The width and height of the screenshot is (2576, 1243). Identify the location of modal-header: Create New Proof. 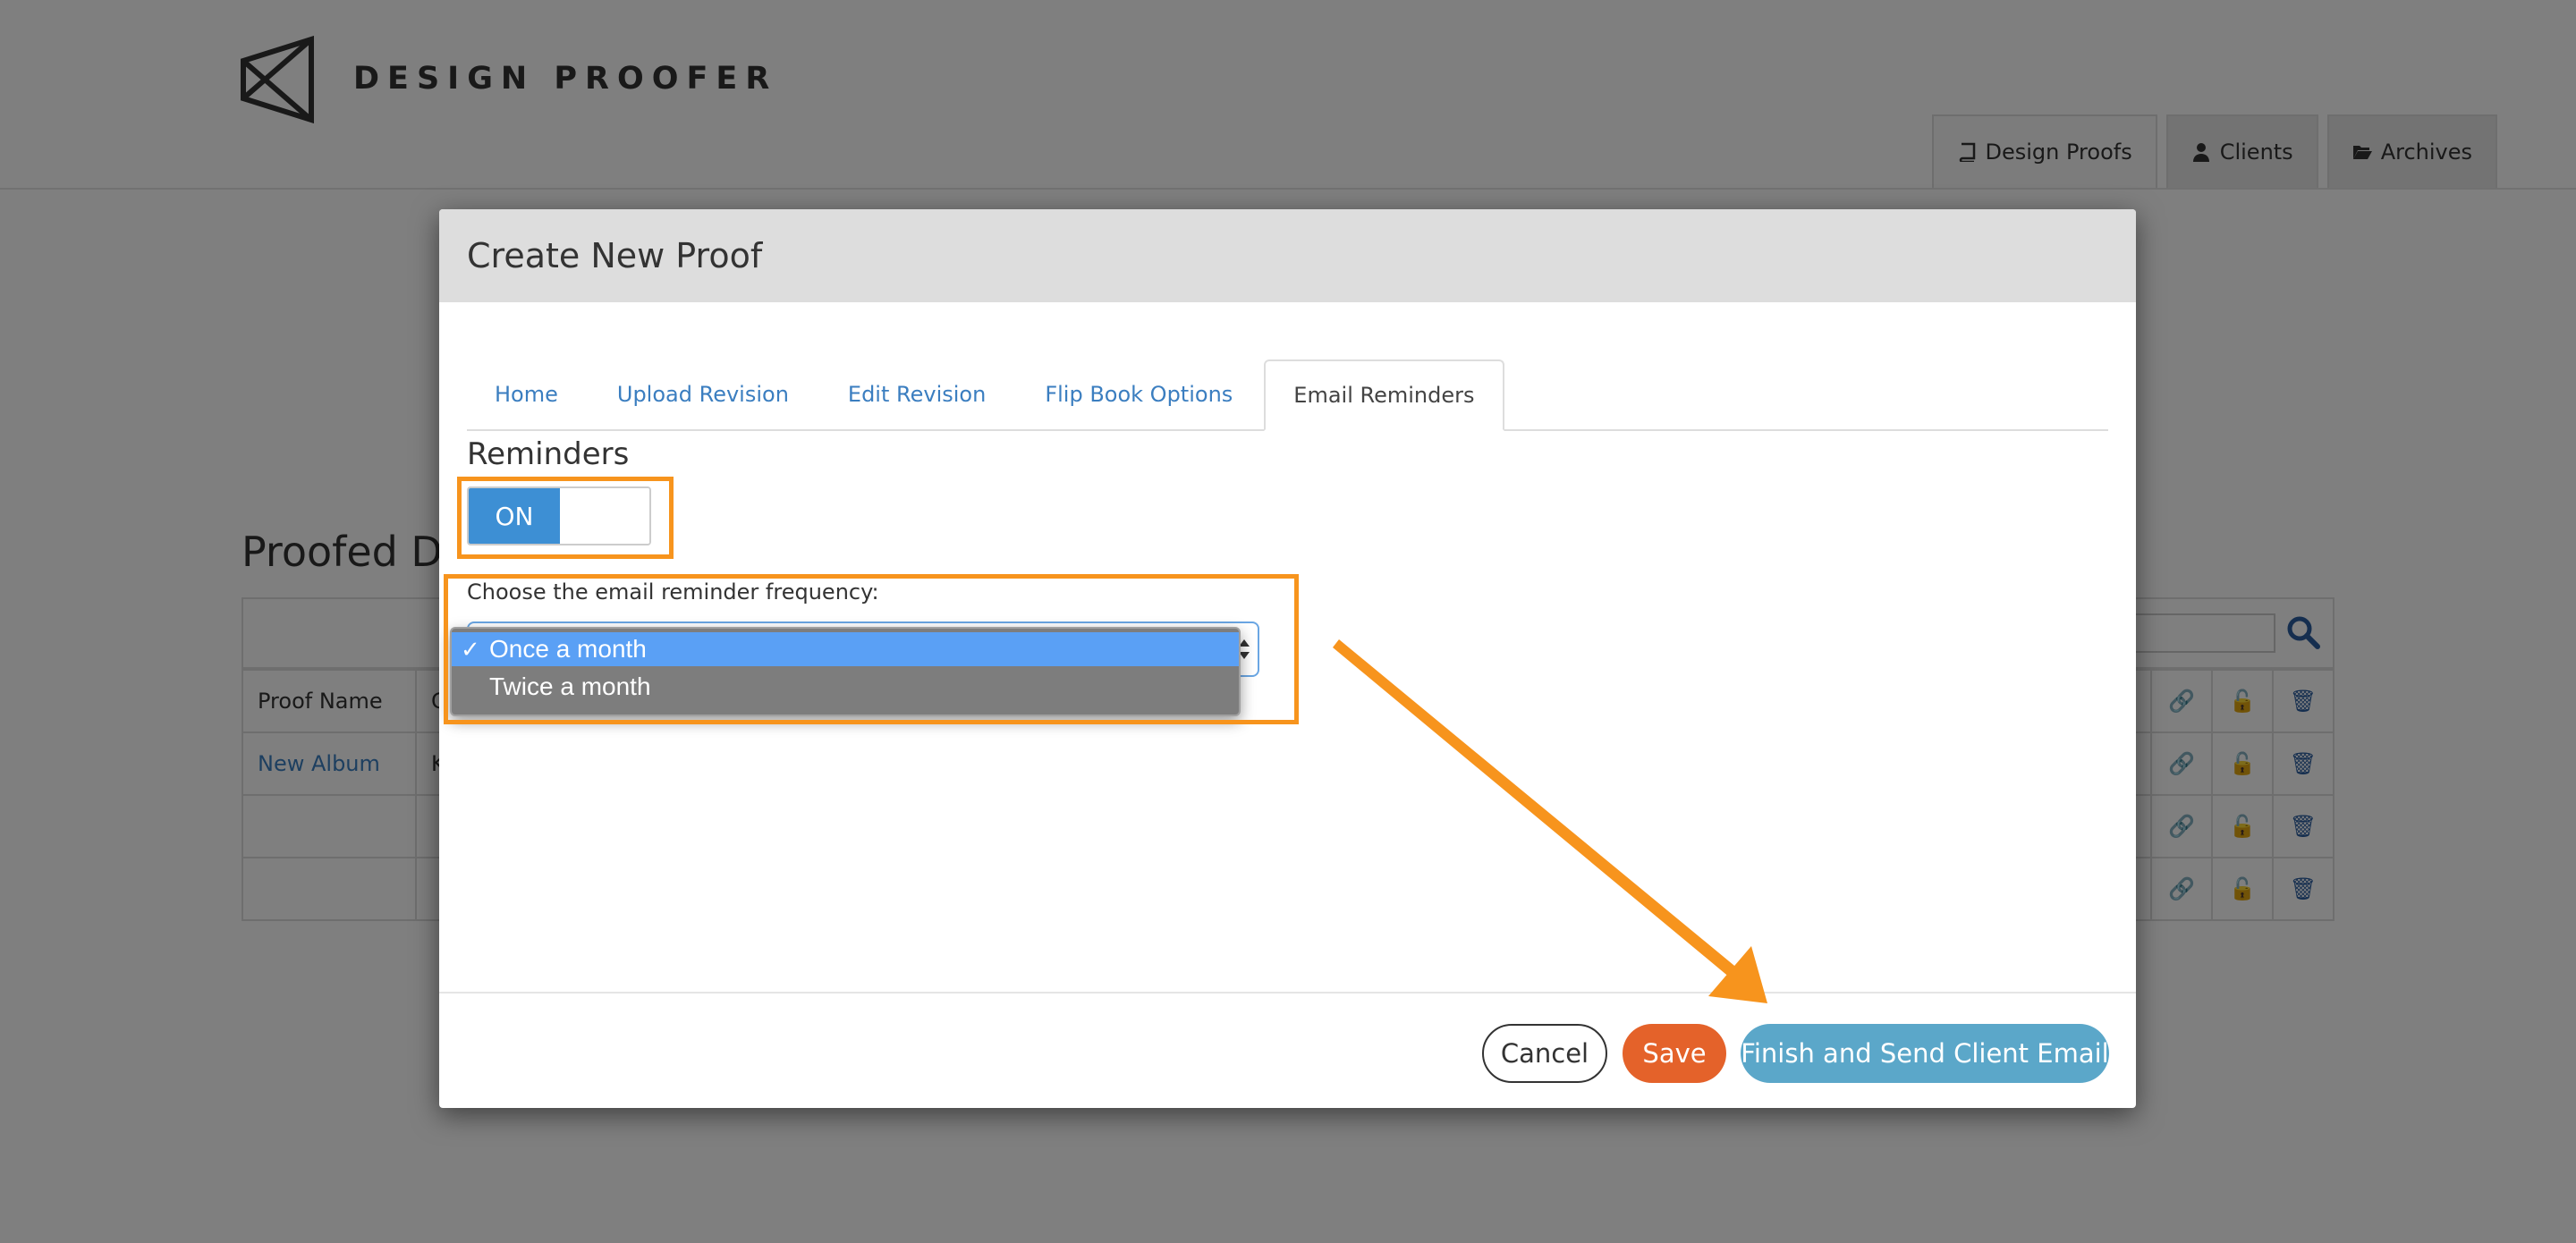
(1287, 255).